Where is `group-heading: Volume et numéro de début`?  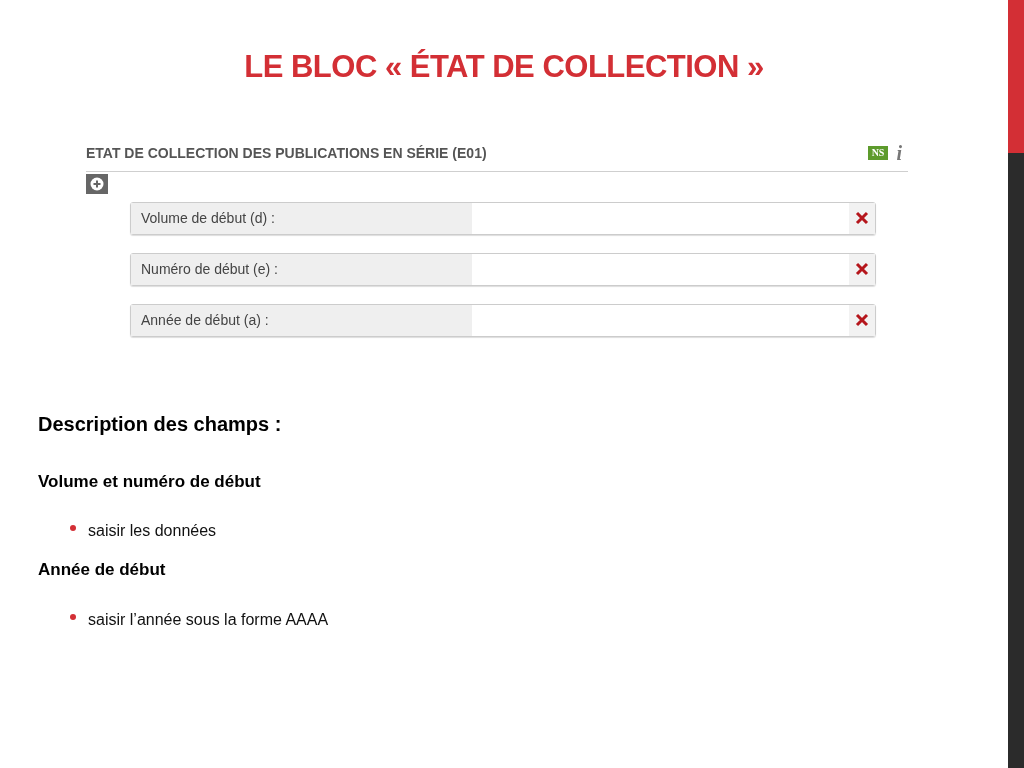
group-heading: Volume et numéro de début is located at coordinates (150, 481).